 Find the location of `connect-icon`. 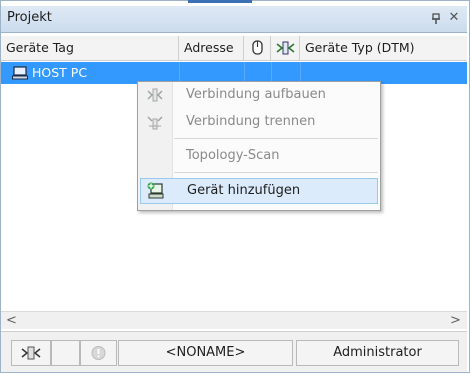

connect-icon is located at coordinates (155, 95).